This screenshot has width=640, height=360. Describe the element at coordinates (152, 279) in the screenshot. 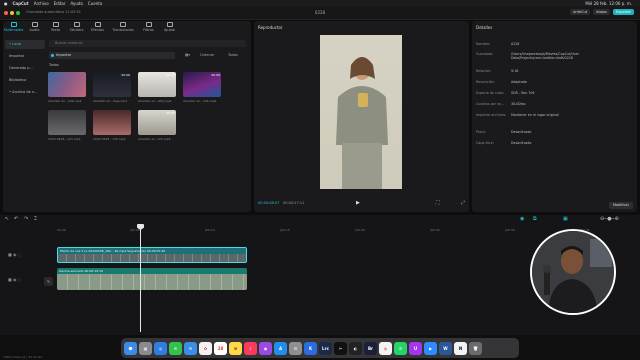

I see `audio-clip: Alarma animado 00:00:19:10` at that location.